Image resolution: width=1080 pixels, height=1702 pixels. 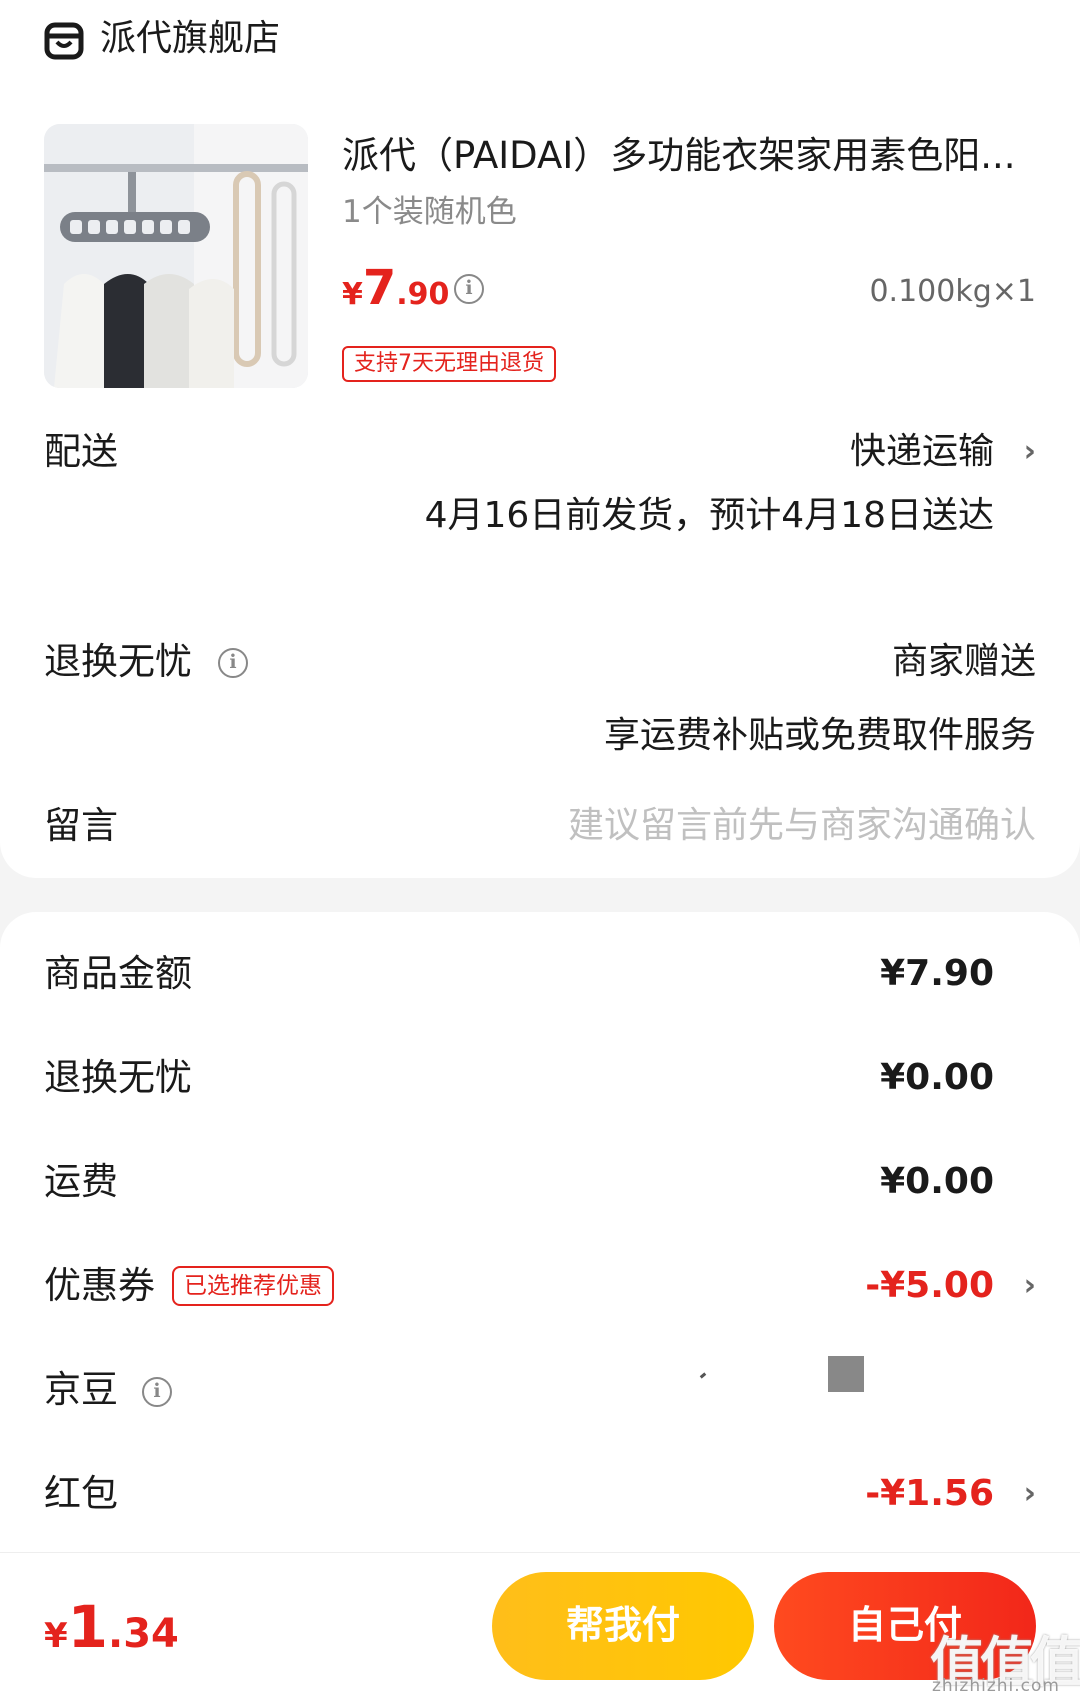 I want to click on return-fee-value: ¥0.00, so click(x=937, y=1077).